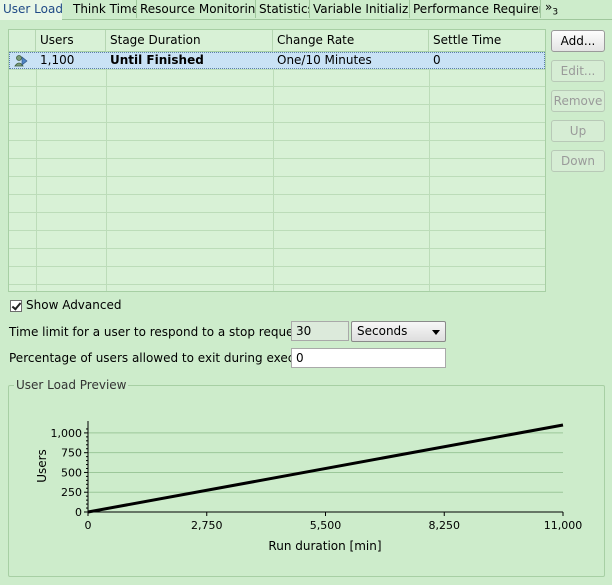 The height and width of the screenshot is (585, 612). Describe the element at coordinates (57, 60) in the screenshot. I see `cell-users: 1,100` at that location.